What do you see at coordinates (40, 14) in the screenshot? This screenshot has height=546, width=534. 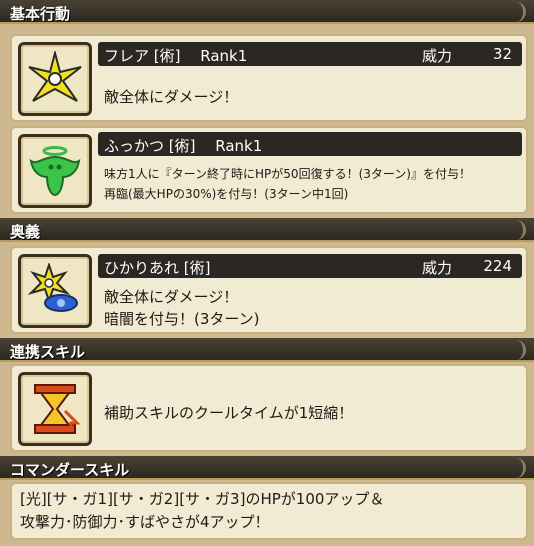 I see `section-title-basic: 基本行動` at bounding box center [40, 14].